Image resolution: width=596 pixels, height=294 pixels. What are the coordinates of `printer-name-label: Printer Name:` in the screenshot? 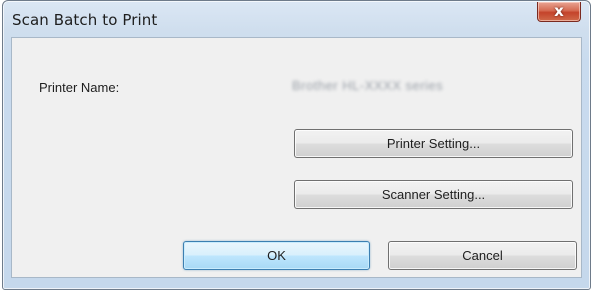 It's located at (79, 87).